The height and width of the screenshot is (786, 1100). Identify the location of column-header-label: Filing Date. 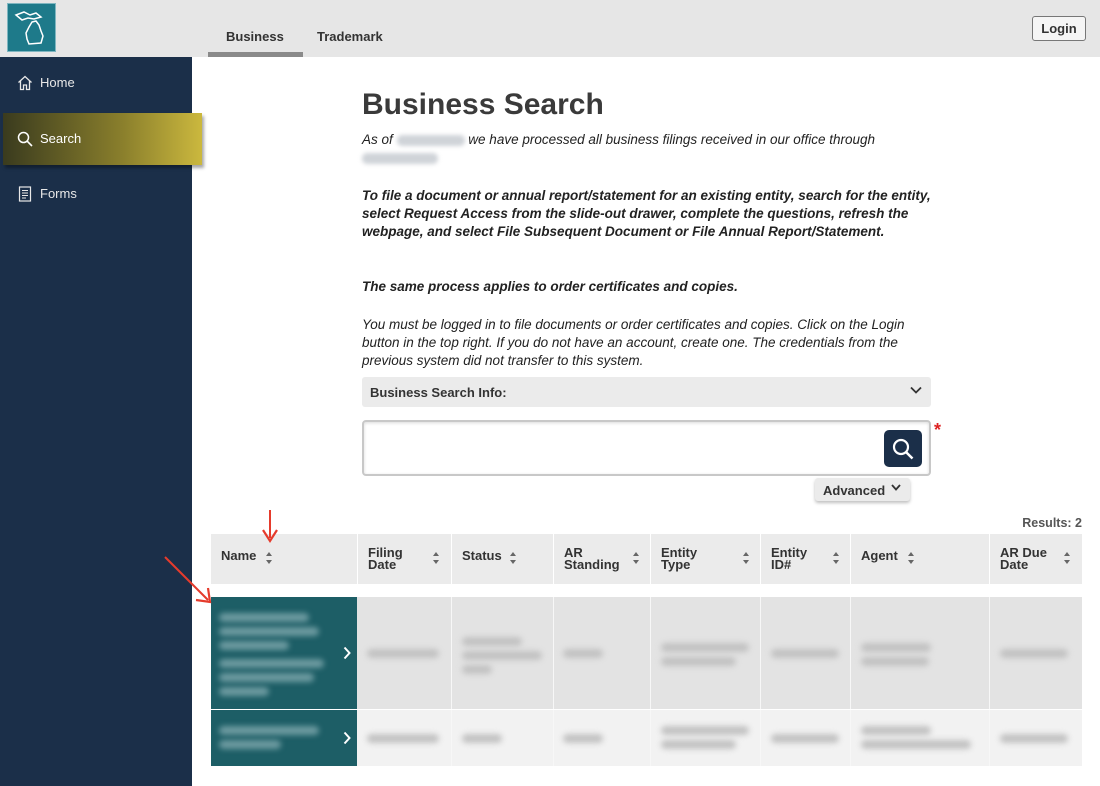
(385, 558).